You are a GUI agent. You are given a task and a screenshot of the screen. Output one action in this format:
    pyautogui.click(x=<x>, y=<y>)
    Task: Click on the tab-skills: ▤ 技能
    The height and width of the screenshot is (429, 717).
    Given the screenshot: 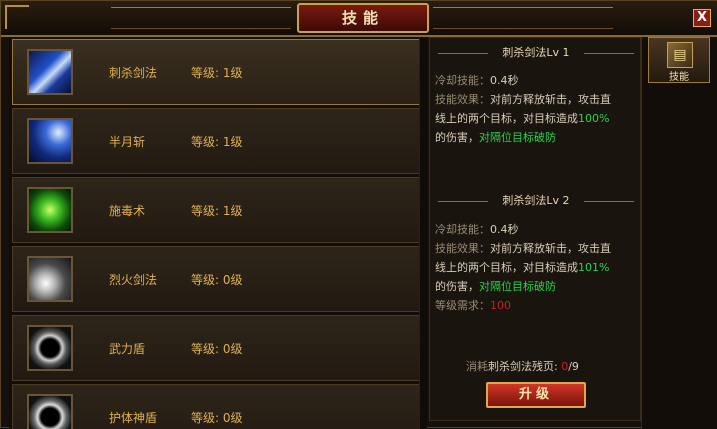 What is the action you would take?
    pyautogui.click(x=679, y=60)
    